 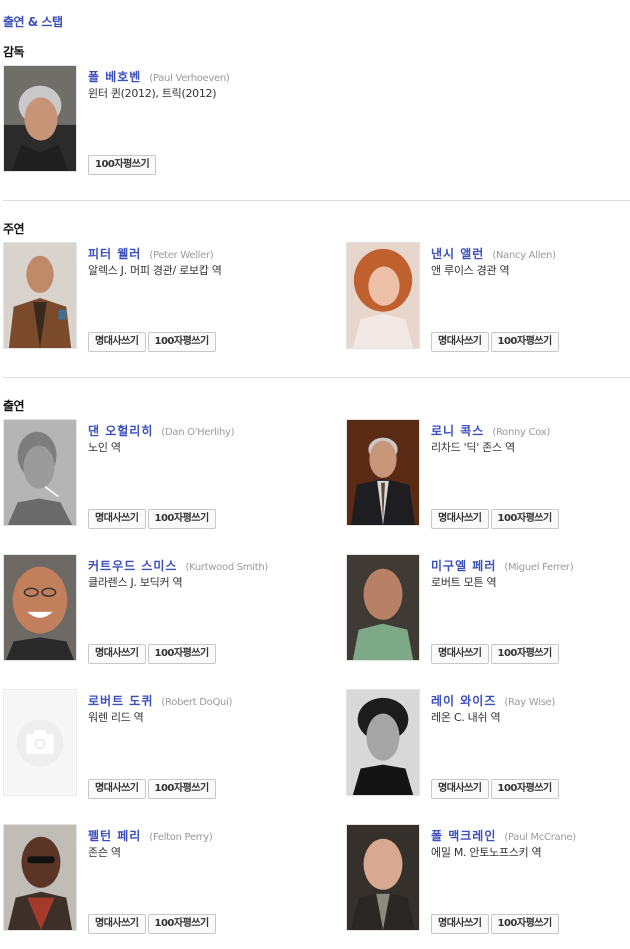 What do you see at coordinates (14, 52) in the screenshot?
I see `section-heading-director: 감독` at bounding box center [14, 52].